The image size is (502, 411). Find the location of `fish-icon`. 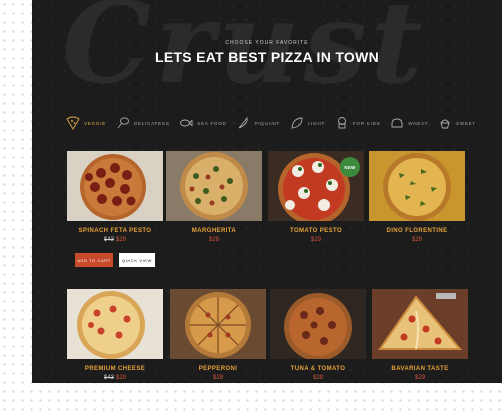

fish-icon is located at coordinates (186, 123).